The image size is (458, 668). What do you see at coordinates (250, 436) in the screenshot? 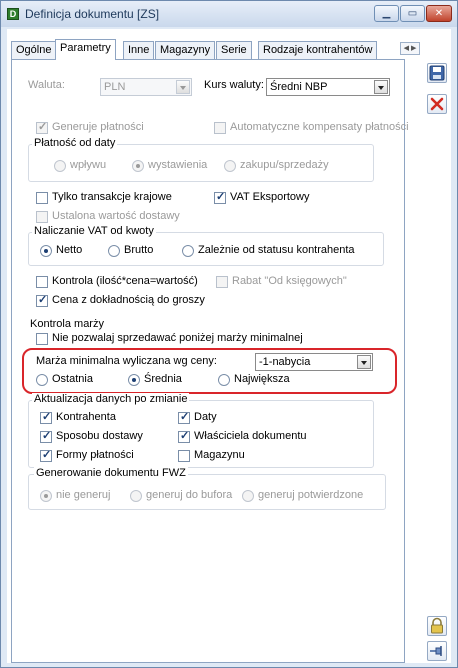
I see `wlasciciela-label: Właściciela dokumentu` at bounding box center [250, 436].